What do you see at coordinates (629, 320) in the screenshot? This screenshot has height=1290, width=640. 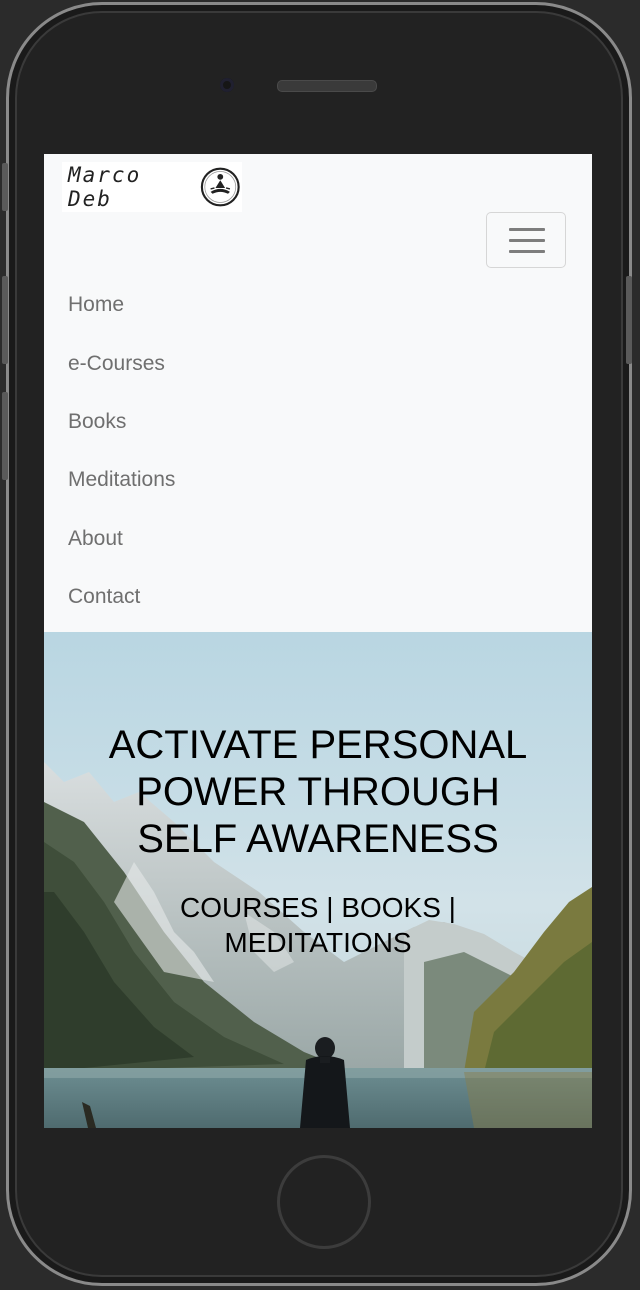 I see `power-button` at bounding box center [629, 320].